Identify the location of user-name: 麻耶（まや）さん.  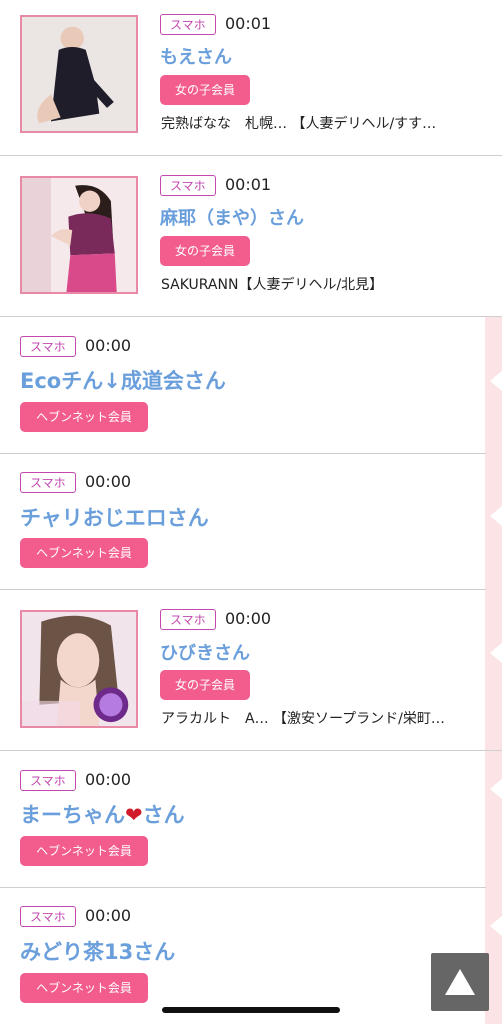
(232, 217).